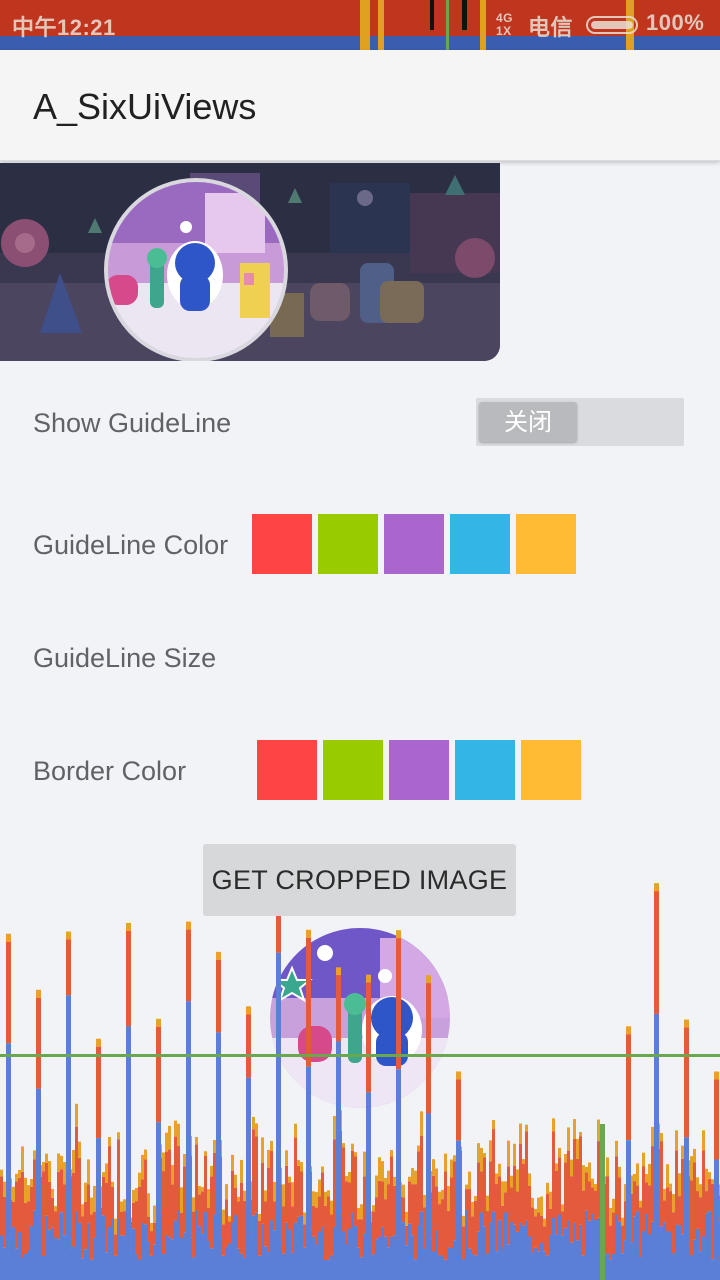  Describe the element at coordinates (359, 880) in the screenshot. I see `get-cropped-image-button: GET CROPPED IMAGE` at that location.